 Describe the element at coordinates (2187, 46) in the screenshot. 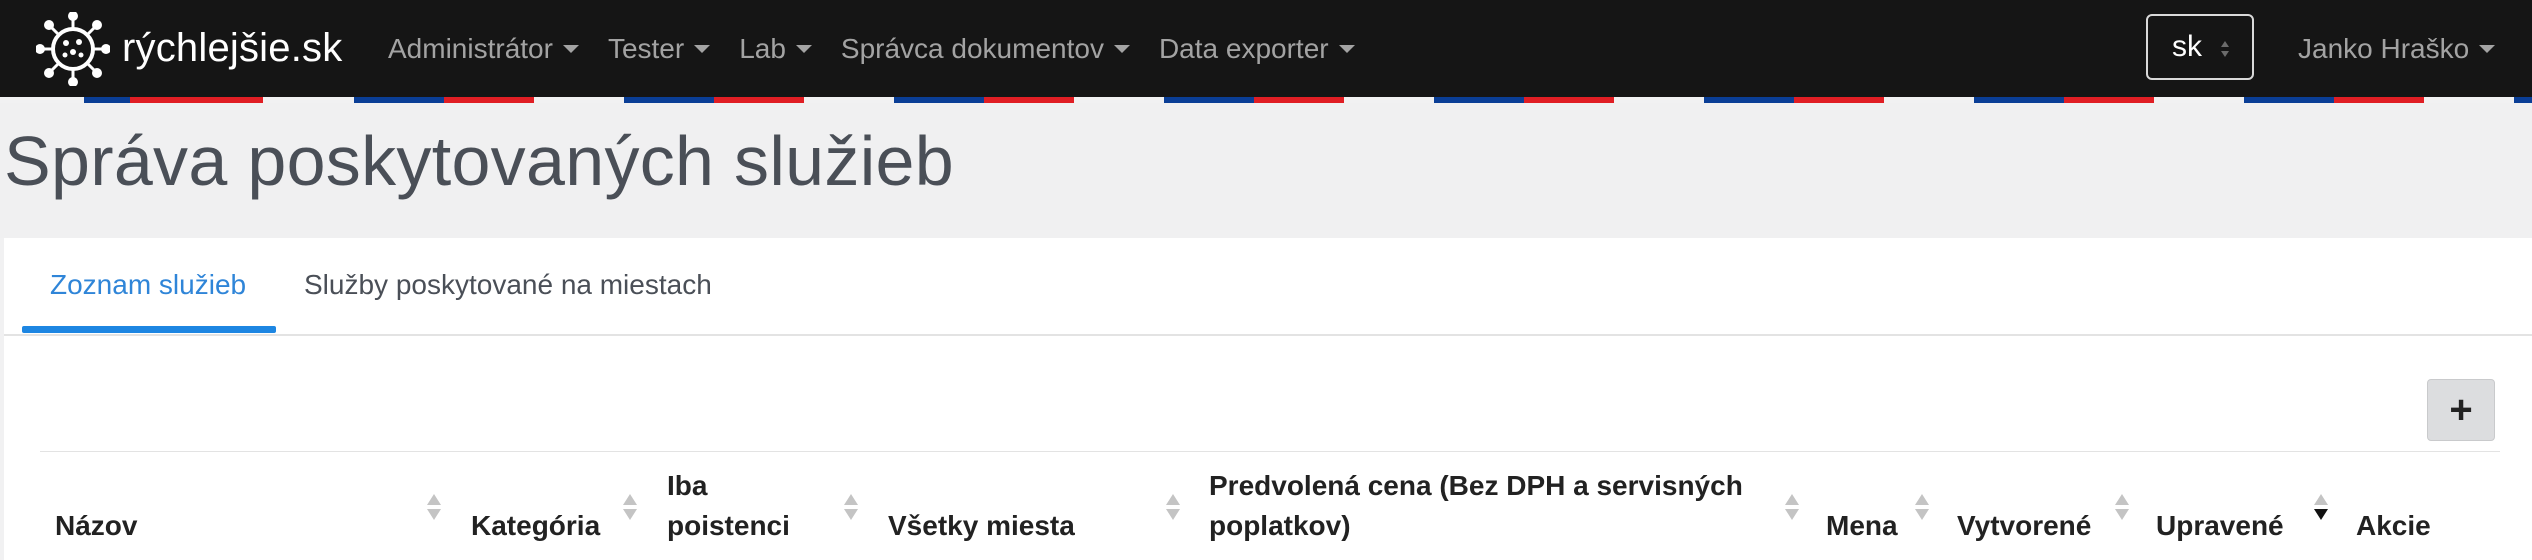

I see `language-value: sk` at that location.